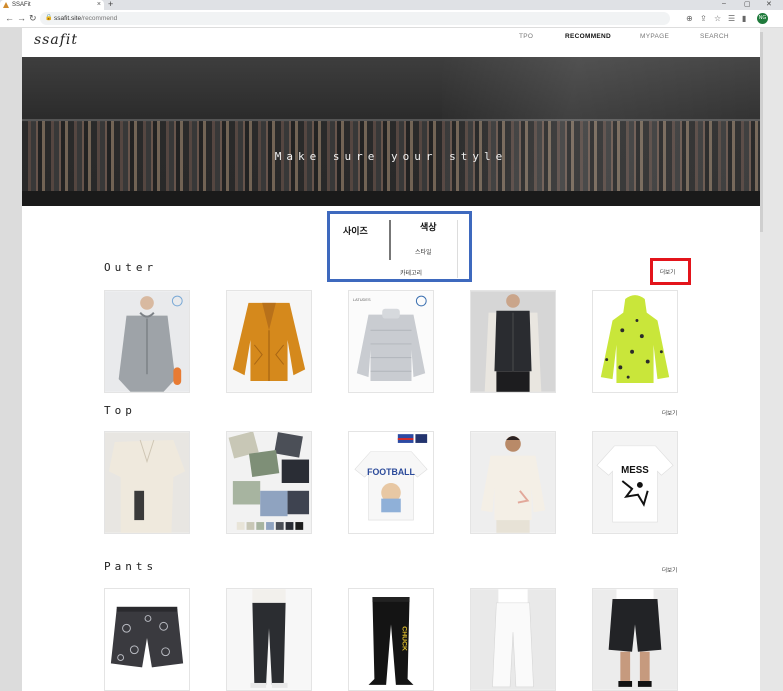 This screenshot has height=691, width=783. Describe the element at coordinates (689, 18) in the screenshot. I see `zoom-icon: ⊕` at that location.